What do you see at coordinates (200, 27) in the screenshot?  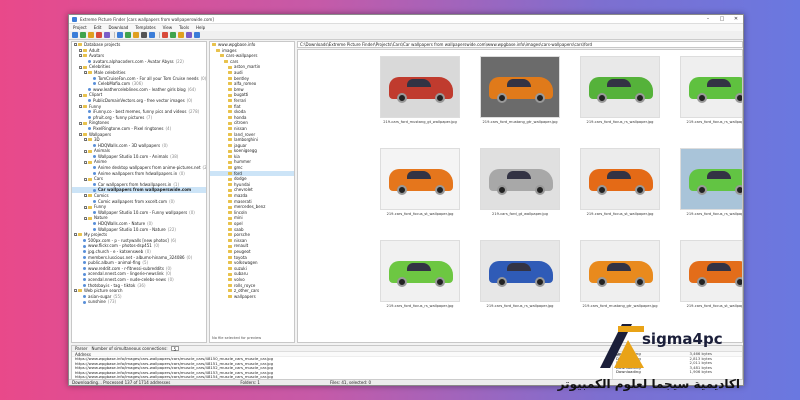 I see `menu-help: Help` at bounding box center [200, 27].